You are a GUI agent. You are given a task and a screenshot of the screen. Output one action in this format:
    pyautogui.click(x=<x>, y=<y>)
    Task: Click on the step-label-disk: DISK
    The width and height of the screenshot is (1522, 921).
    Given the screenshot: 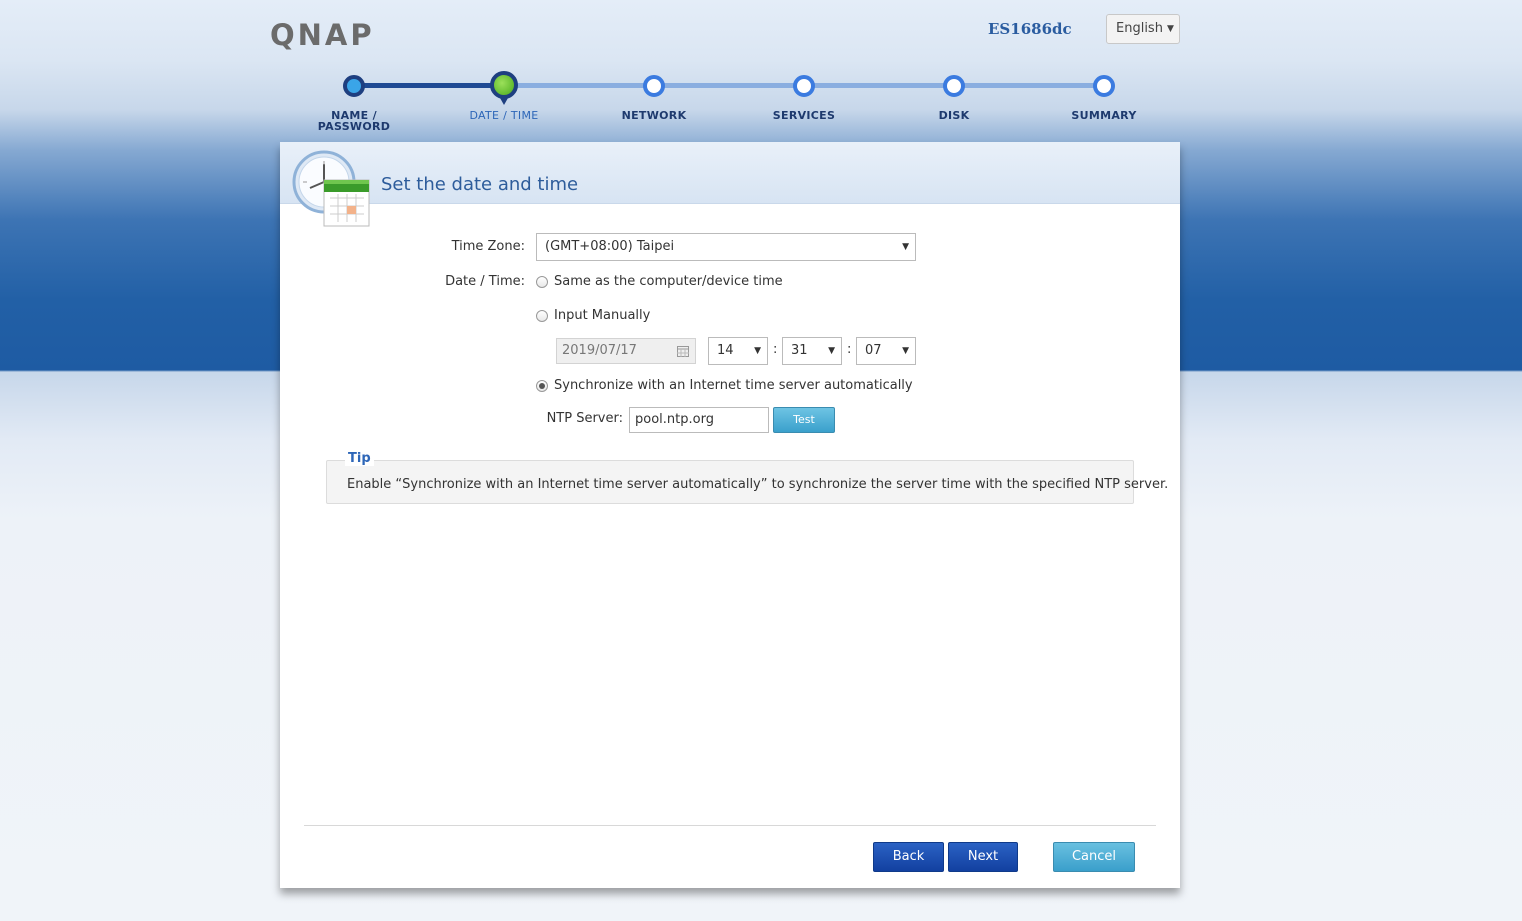 What is the action you would take?
    pyautogui.click(x=954, y=115)
    